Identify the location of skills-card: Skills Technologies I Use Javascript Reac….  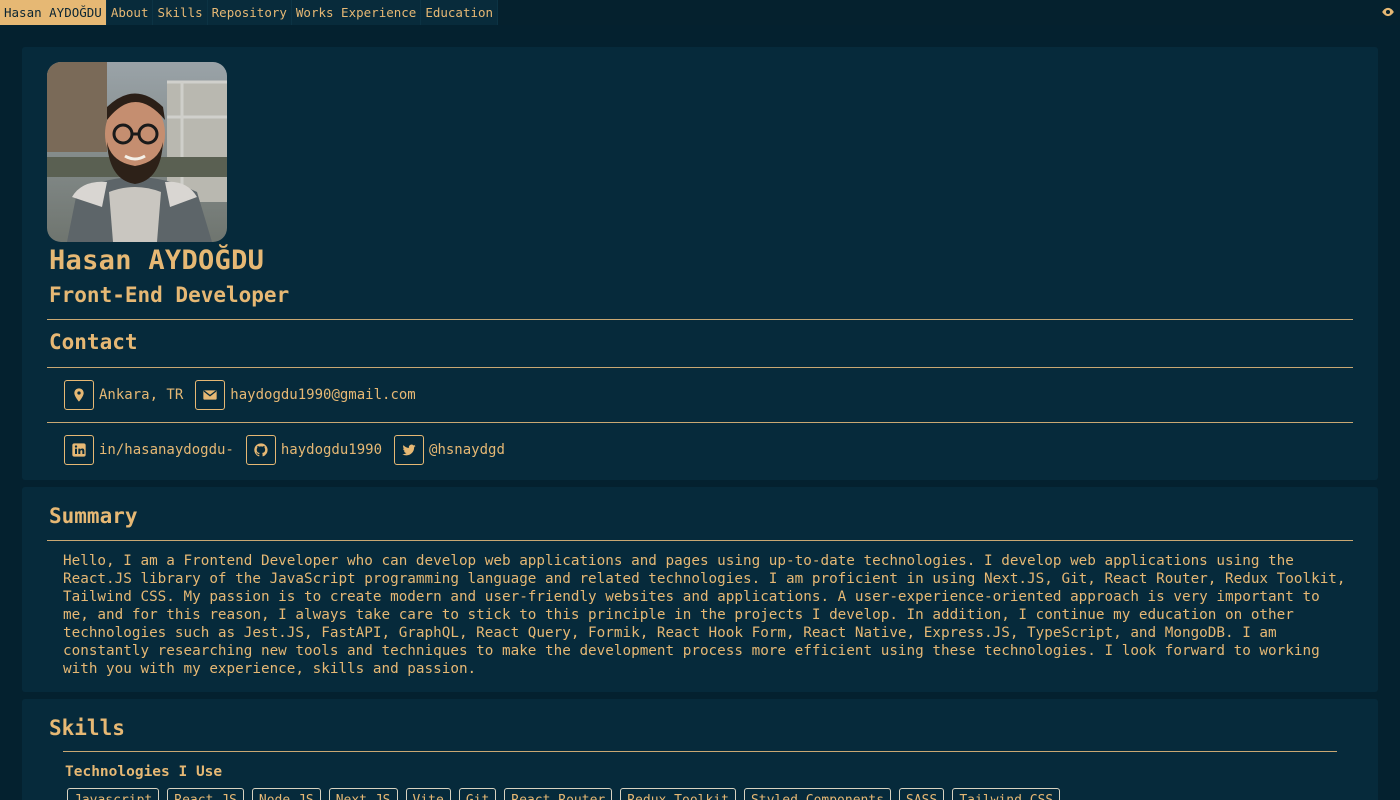
(700, 749).